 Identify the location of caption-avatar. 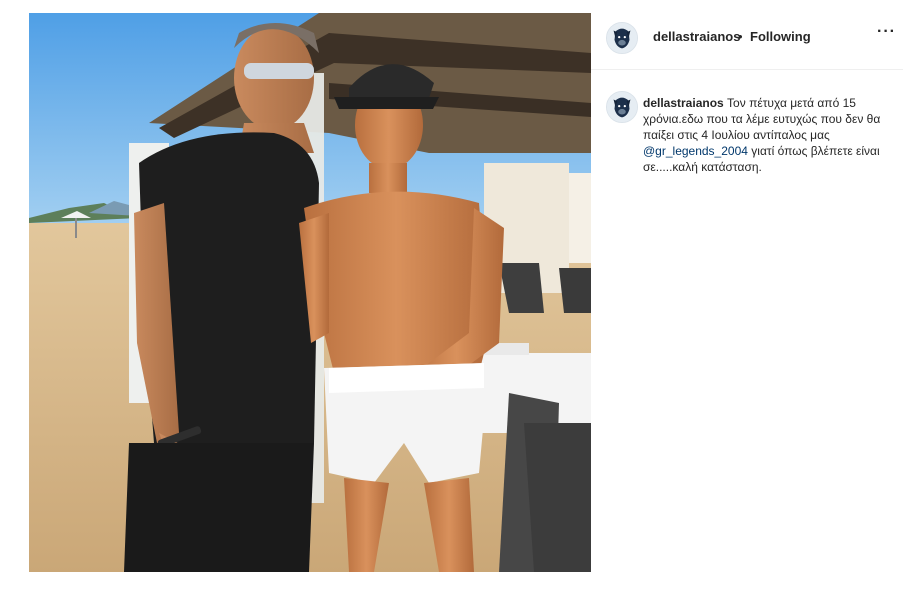
(622, 107).